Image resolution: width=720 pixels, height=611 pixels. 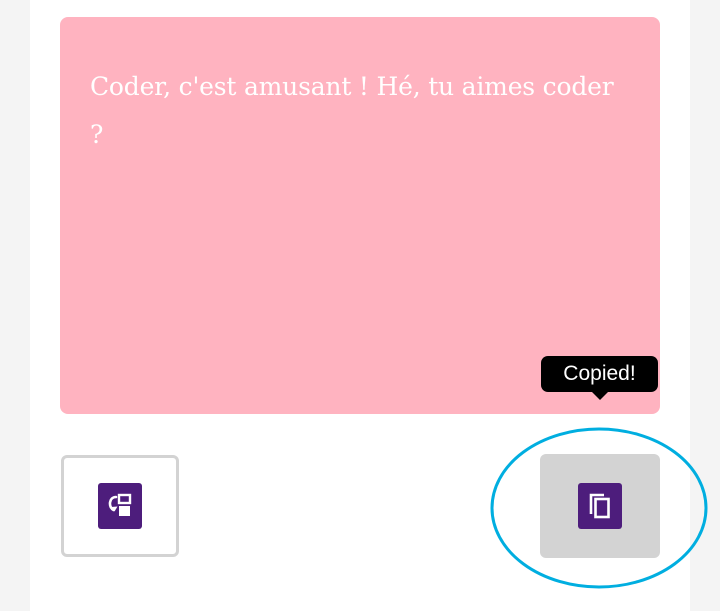 I want to click on tooltip-arrow, so click(x=600, y=395).